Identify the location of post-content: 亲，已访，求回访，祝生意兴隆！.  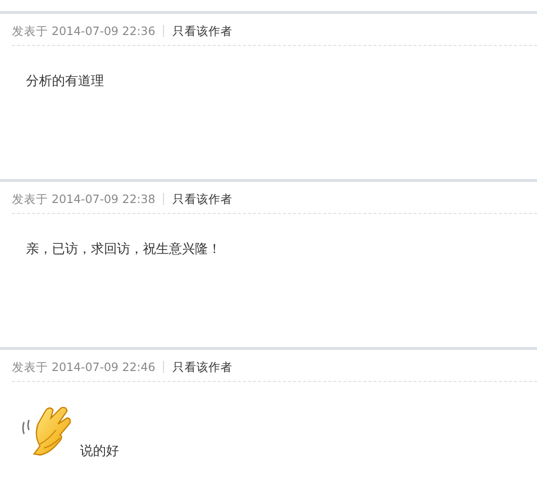
(123, 249).